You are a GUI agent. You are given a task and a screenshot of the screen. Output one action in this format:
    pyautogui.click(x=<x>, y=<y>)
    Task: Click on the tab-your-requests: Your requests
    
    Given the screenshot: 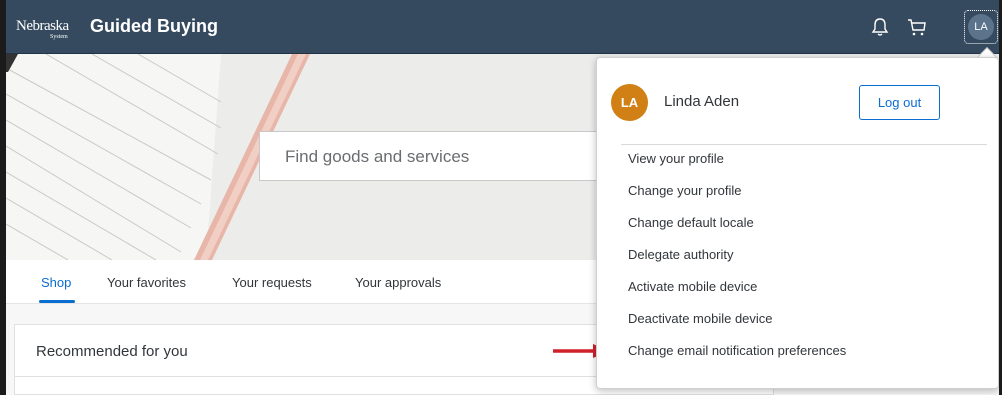 What is the action you would take?
    pyautogui.click(x=272, y=282)
    